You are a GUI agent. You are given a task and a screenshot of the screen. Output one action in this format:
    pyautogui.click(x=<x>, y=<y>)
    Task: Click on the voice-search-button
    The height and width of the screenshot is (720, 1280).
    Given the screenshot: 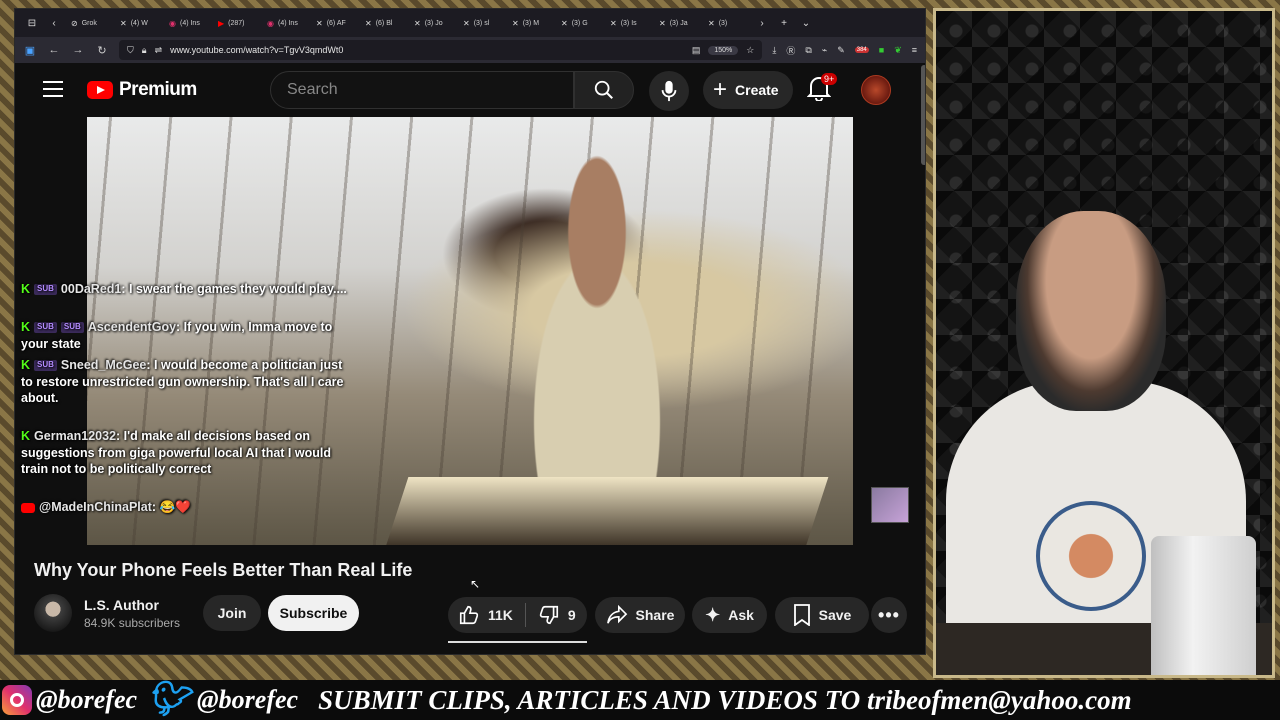 What is the action you would take?
    pyautogui.click(x=669, y=91)
    